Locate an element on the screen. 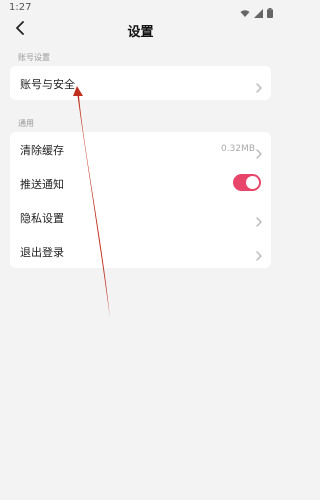  push-notification-item: 推送通知 is located at coordinates (140, 183).